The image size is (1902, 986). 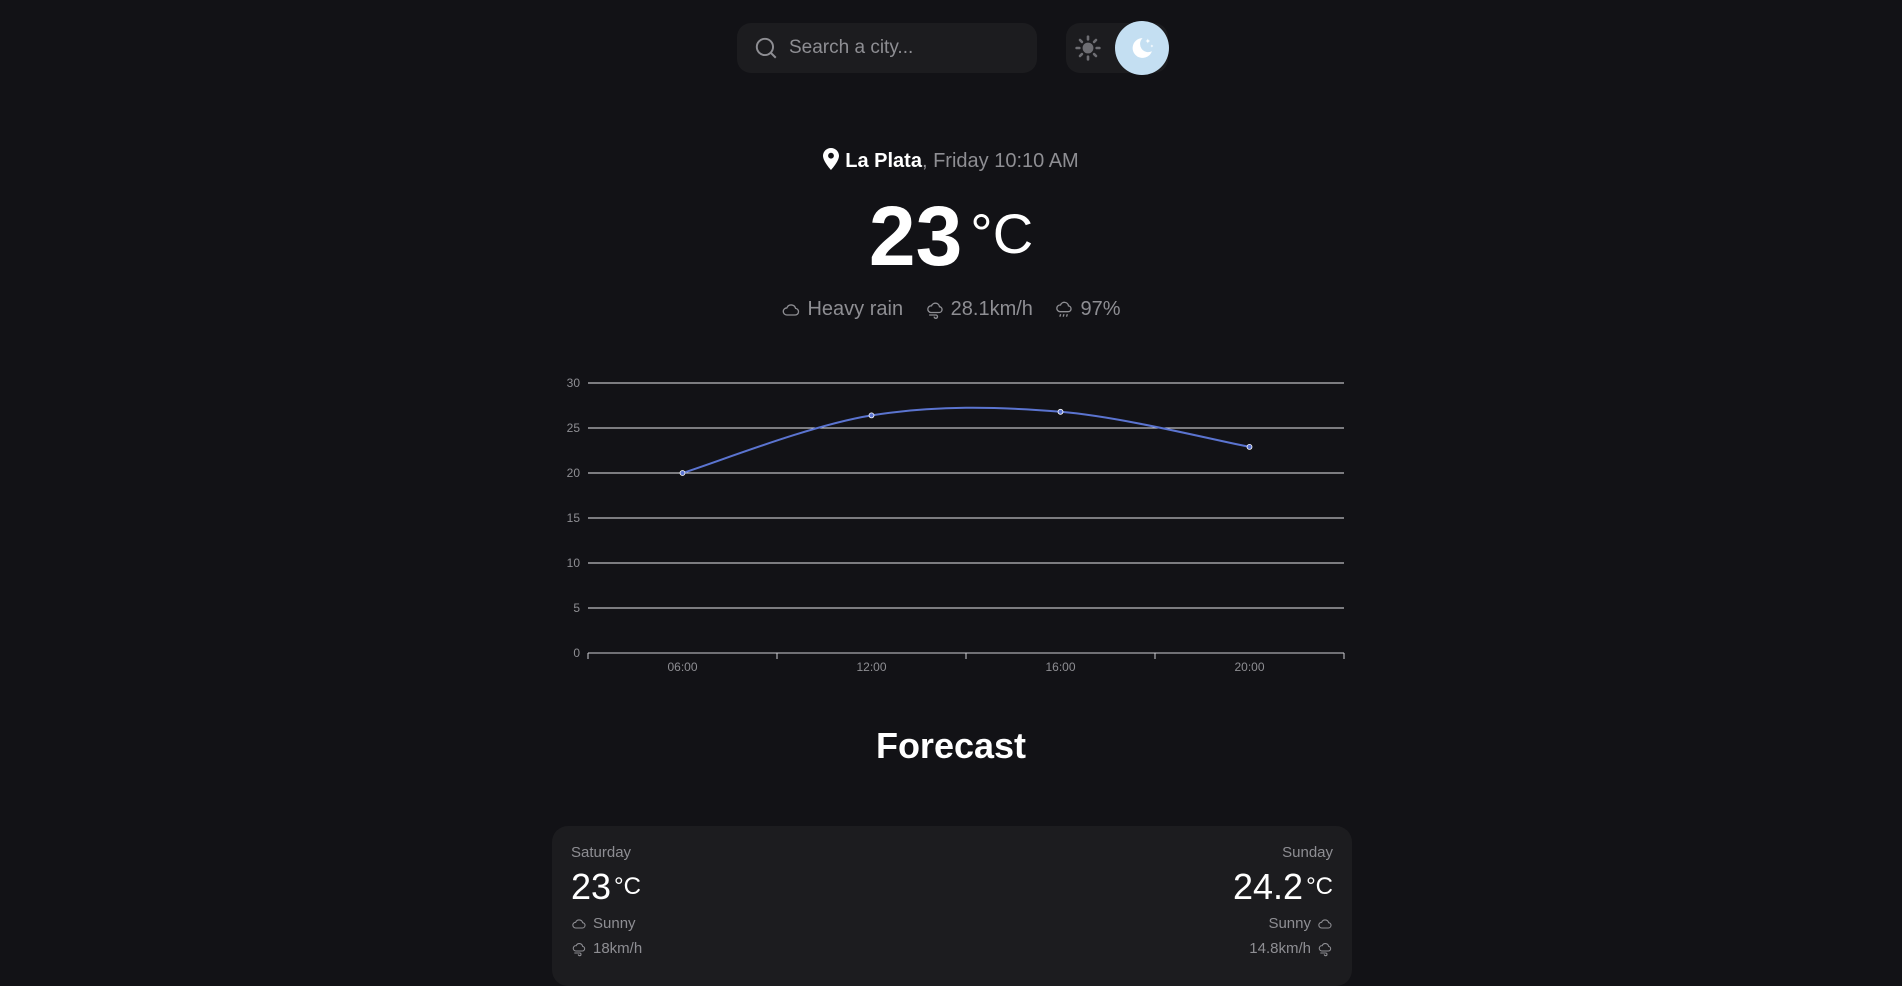 What do you see at coordinates (1060, 667) in the screenshot?
I see `x-tick-label: 16:00` at bounding box center [1060, 667].